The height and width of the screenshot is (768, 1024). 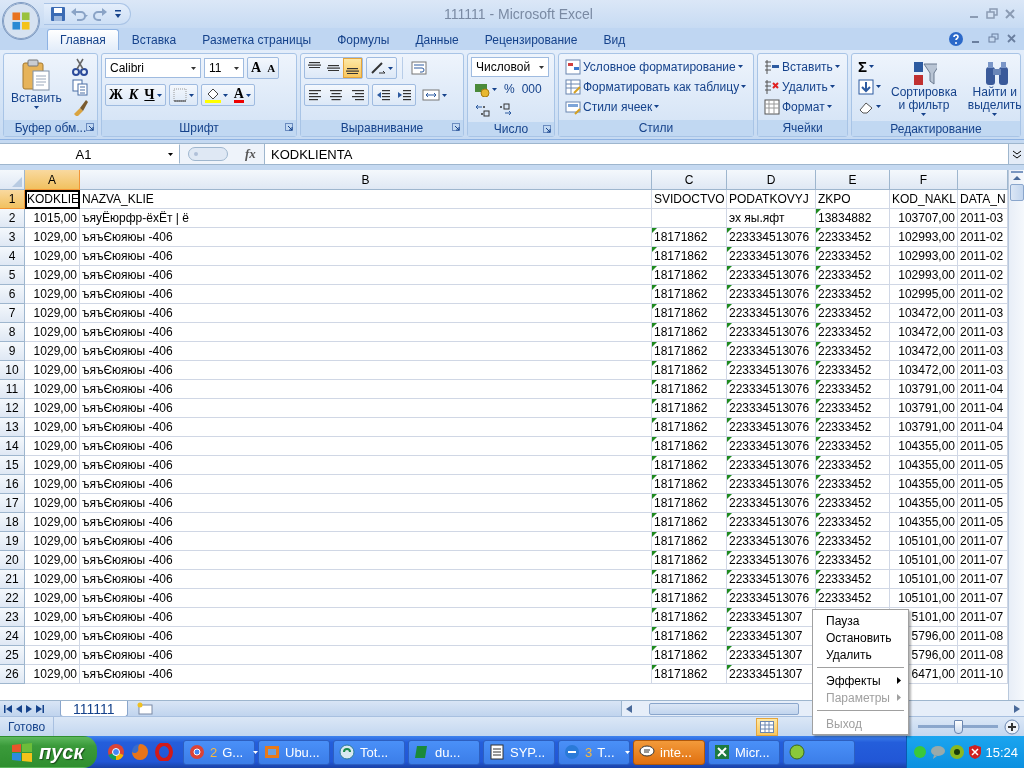 I want to click on scroll-left-icon, so click(x=629, y=708).